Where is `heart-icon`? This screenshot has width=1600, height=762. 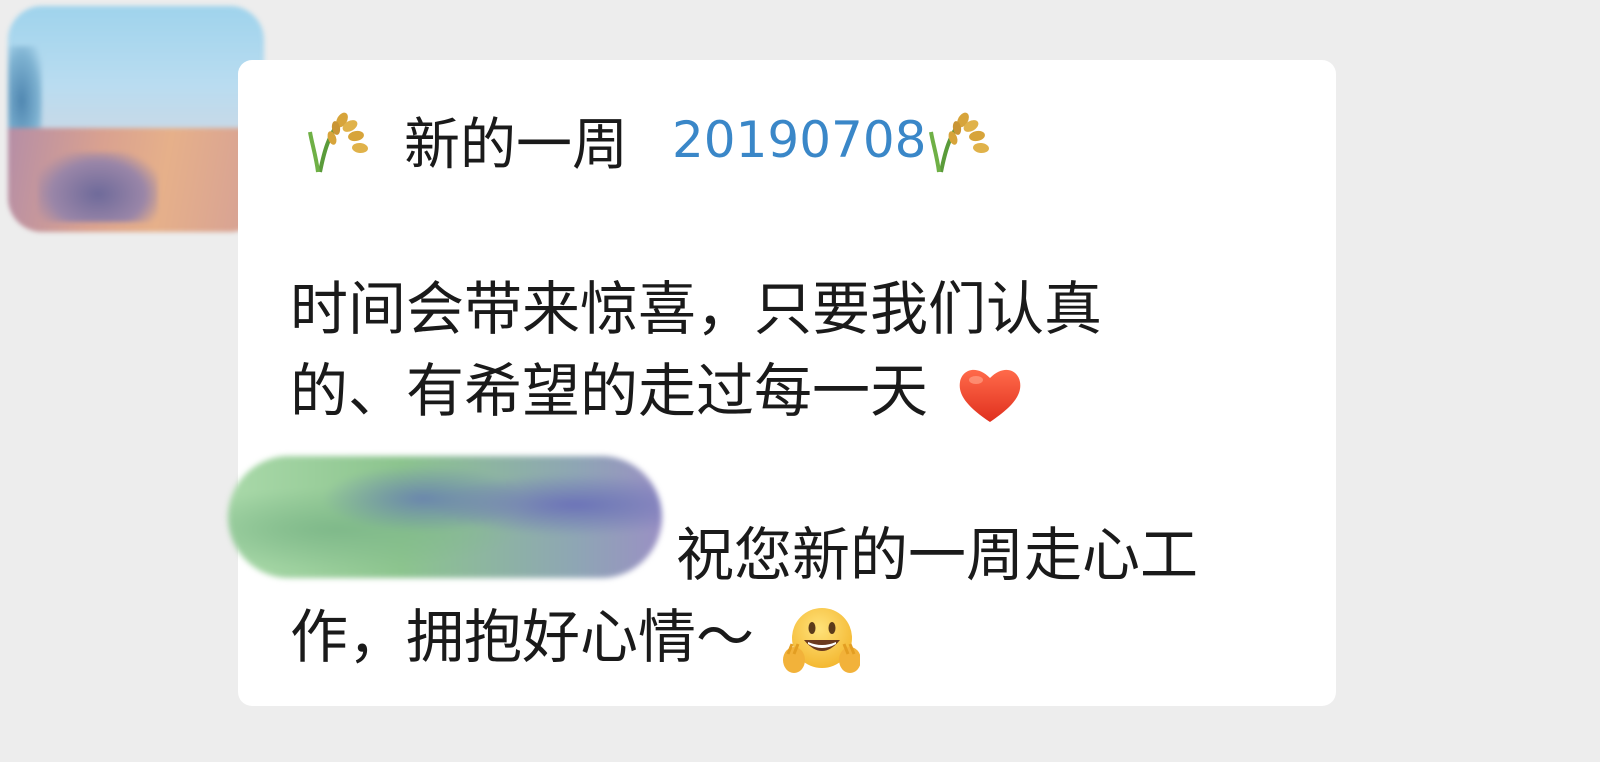 heart-icon is located at coordinates (990, 395).